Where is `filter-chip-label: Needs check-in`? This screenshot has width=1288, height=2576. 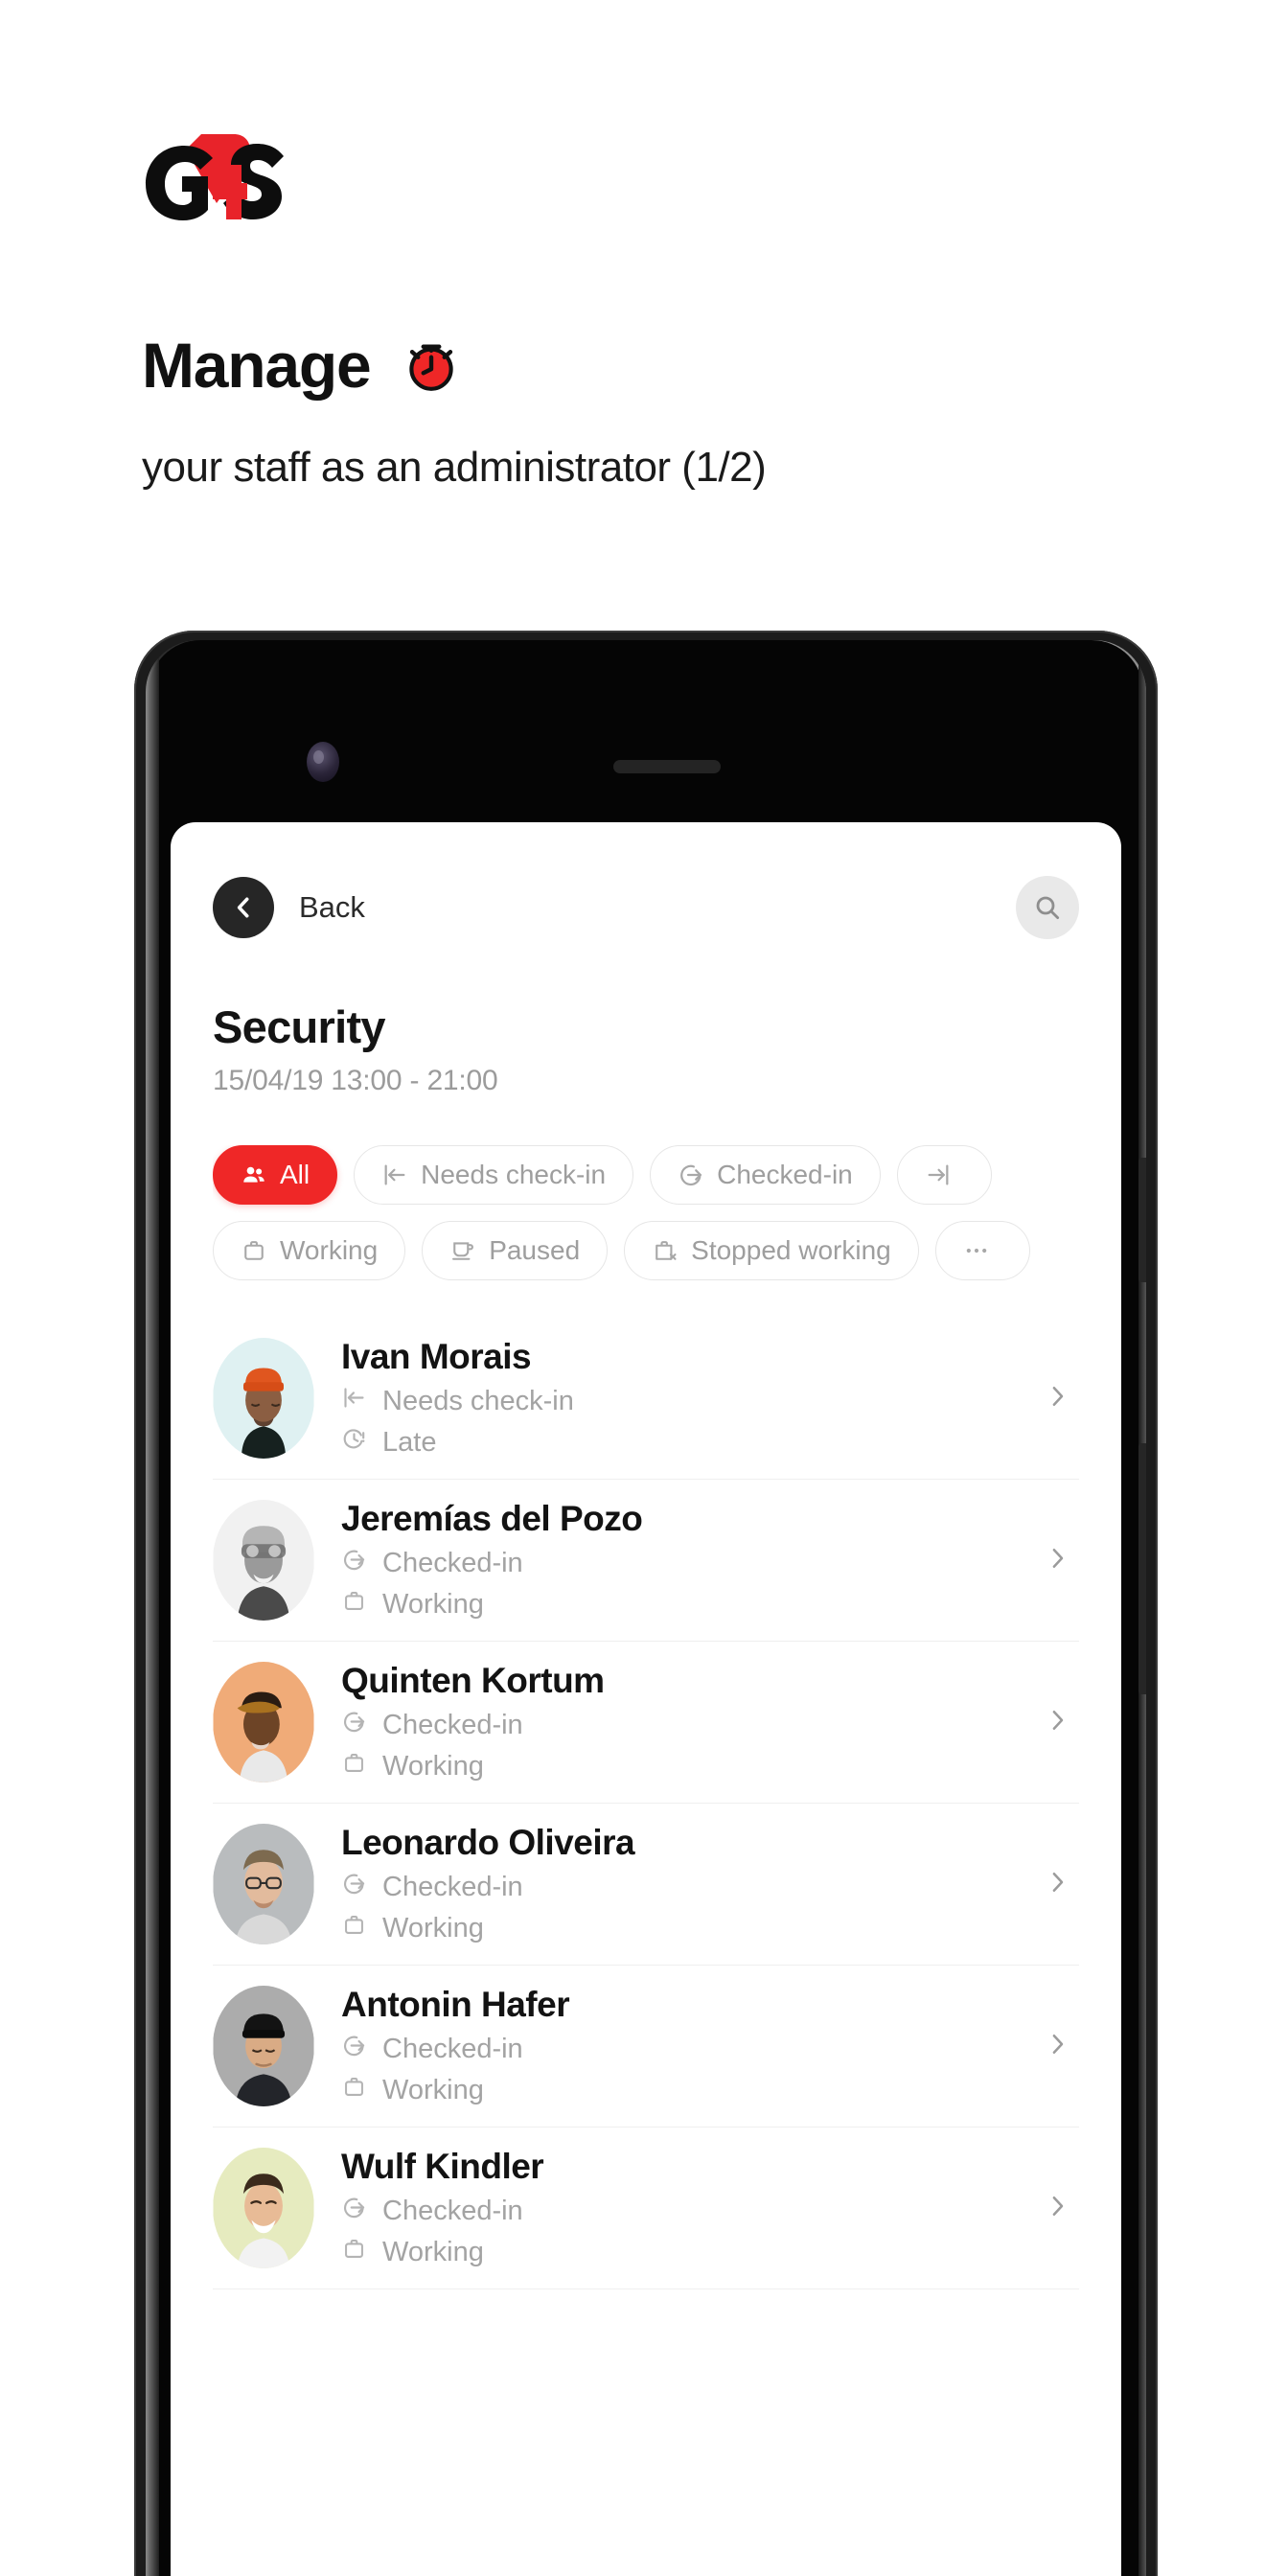 filter-chip-label: Needs check-in is located at coordinates (514, 1174).